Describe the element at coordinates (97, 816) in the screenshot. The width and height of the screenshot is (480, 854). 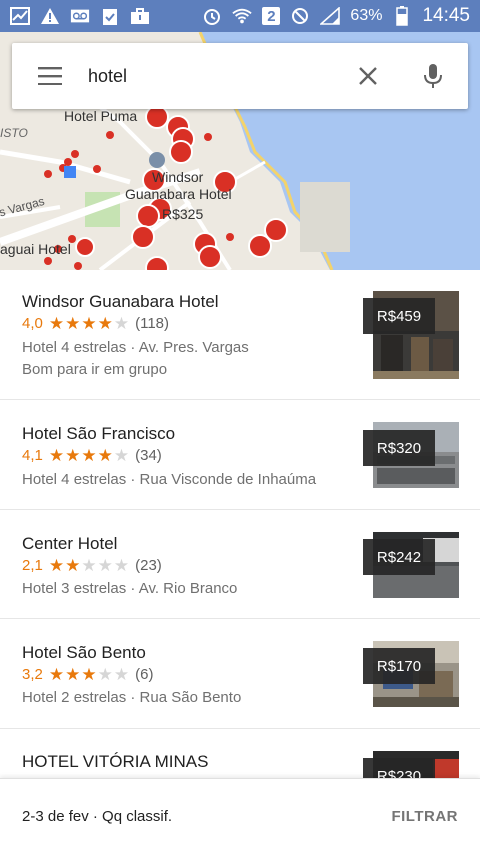
I see `dates-filter-summary: 2-3 de fev · Qq classif.` at that location.